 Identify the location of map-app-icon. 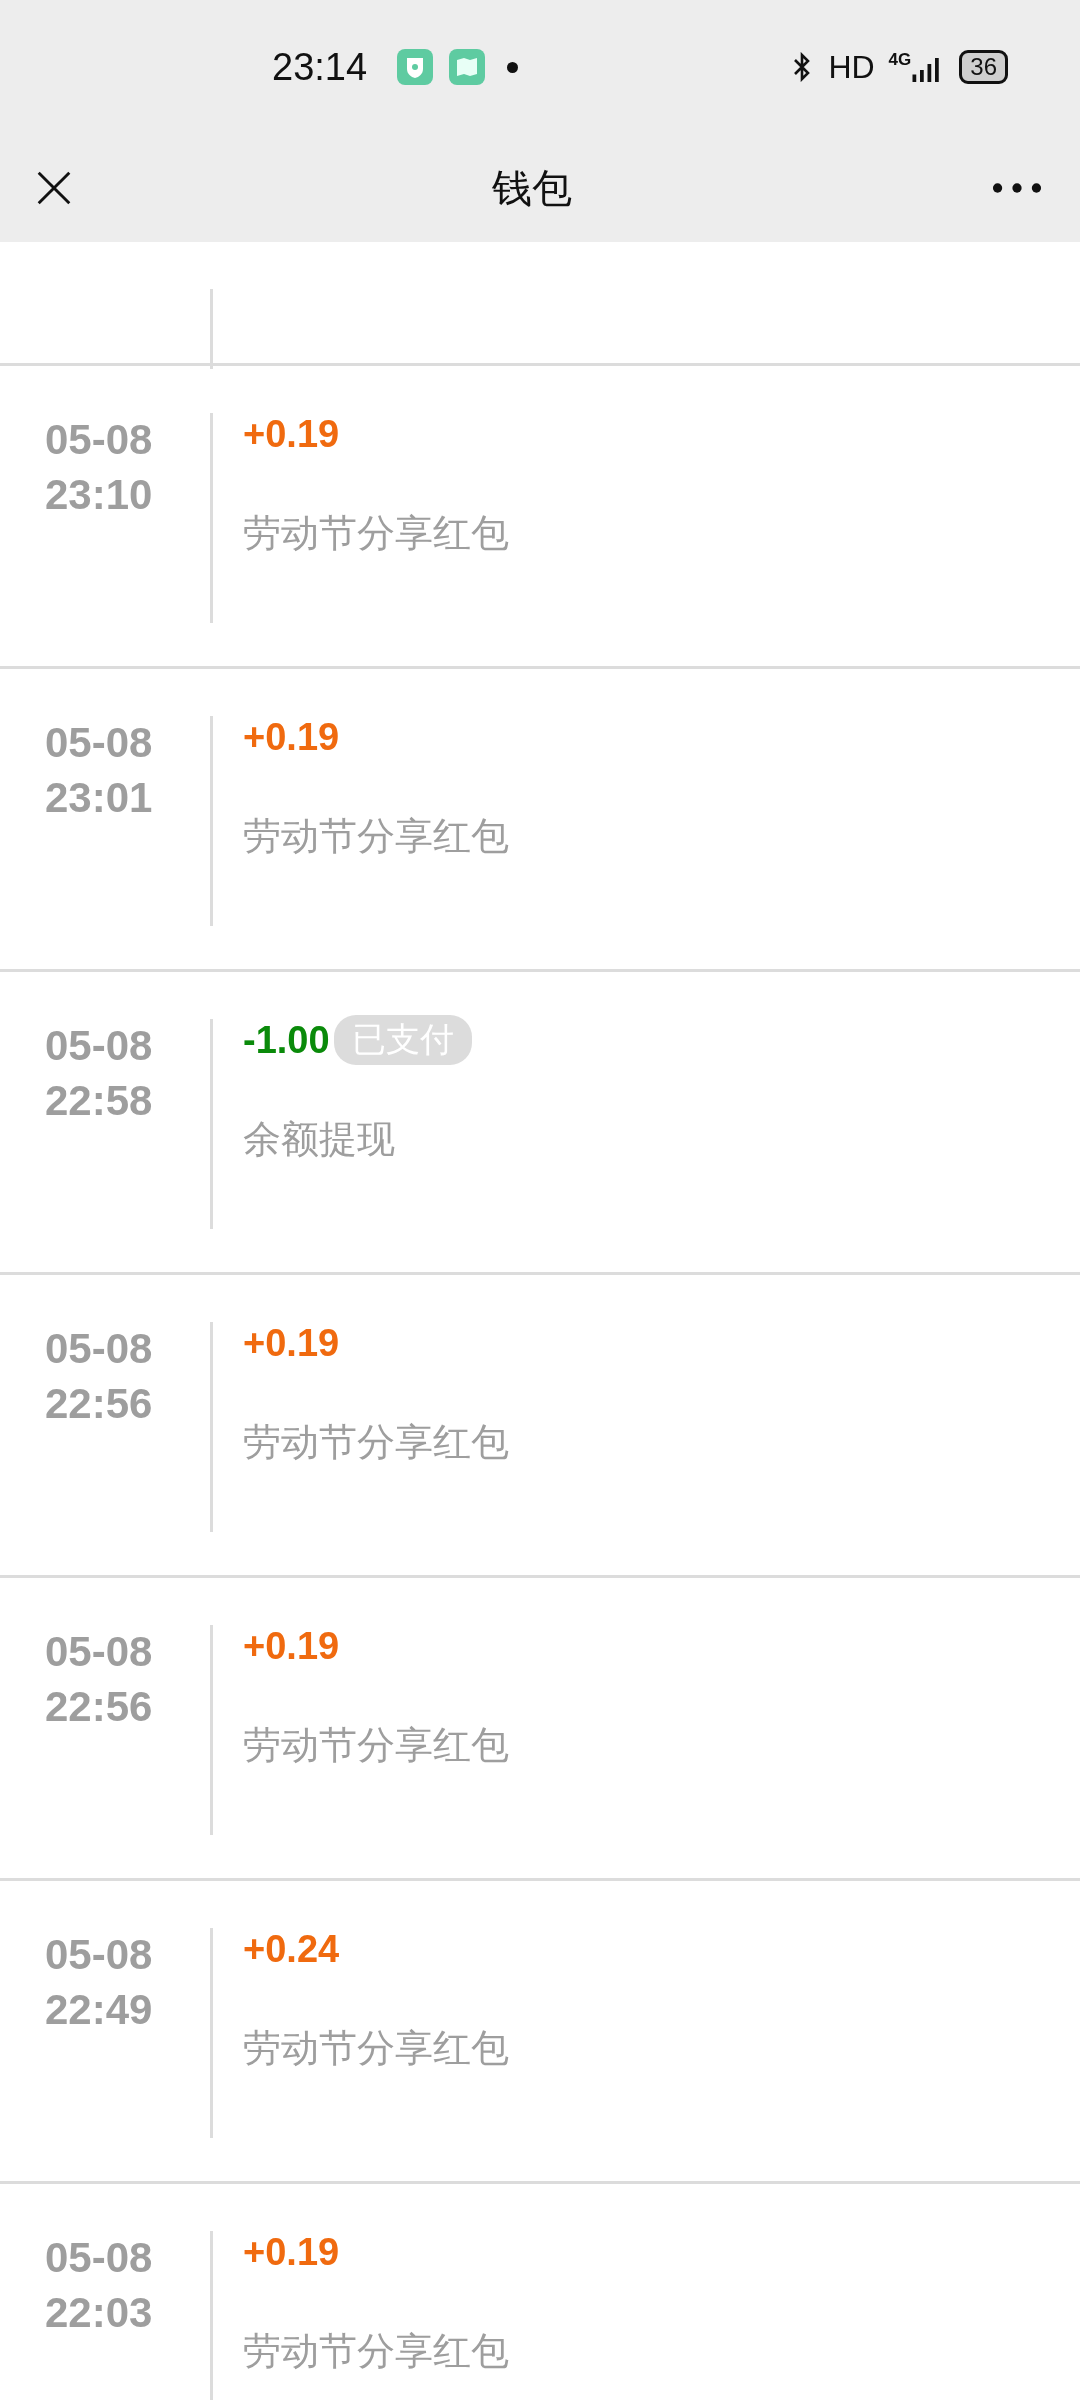
(467, 67).